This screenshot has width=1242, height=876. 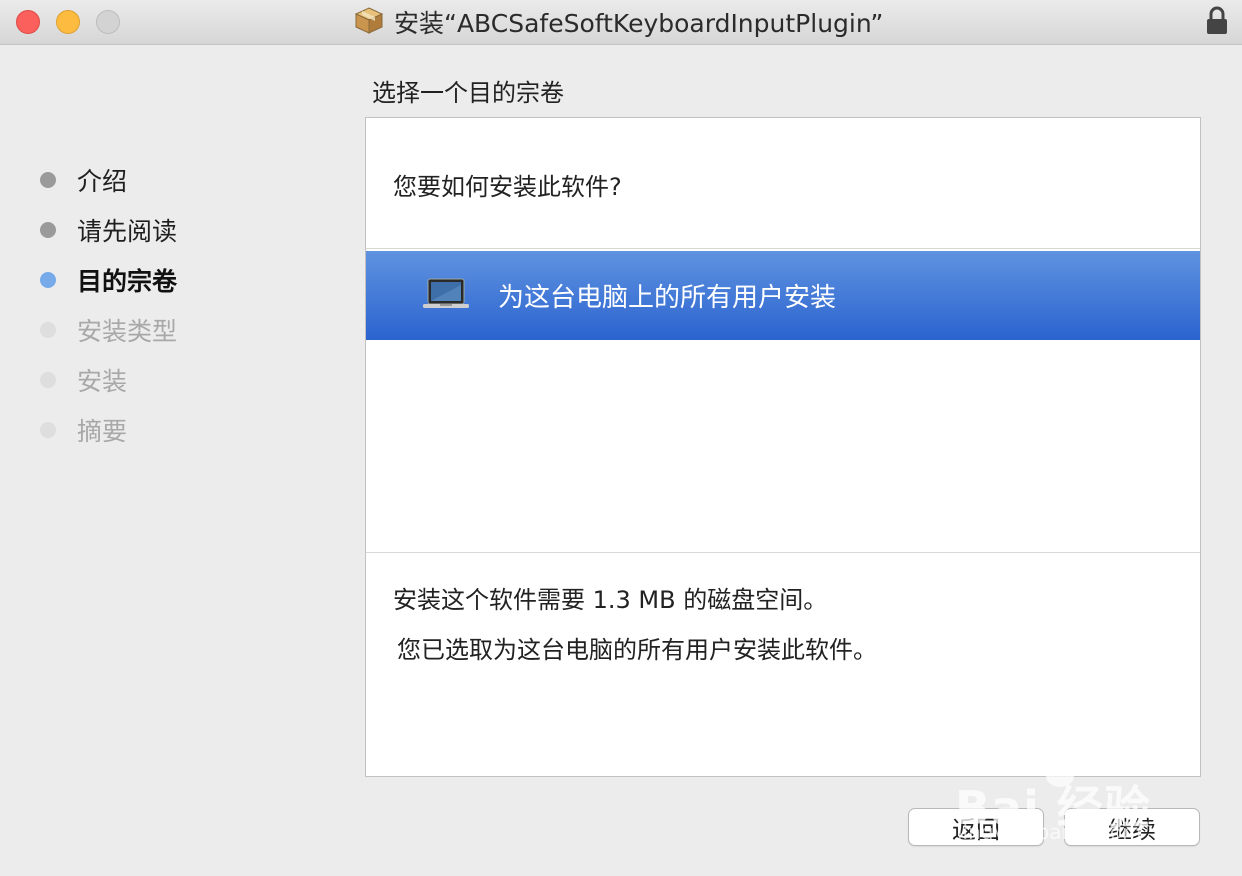 I want to click on title-bar: 安装“ABCSafeSoftKeyboardInputPlugin”, so click(x=621, y=22).